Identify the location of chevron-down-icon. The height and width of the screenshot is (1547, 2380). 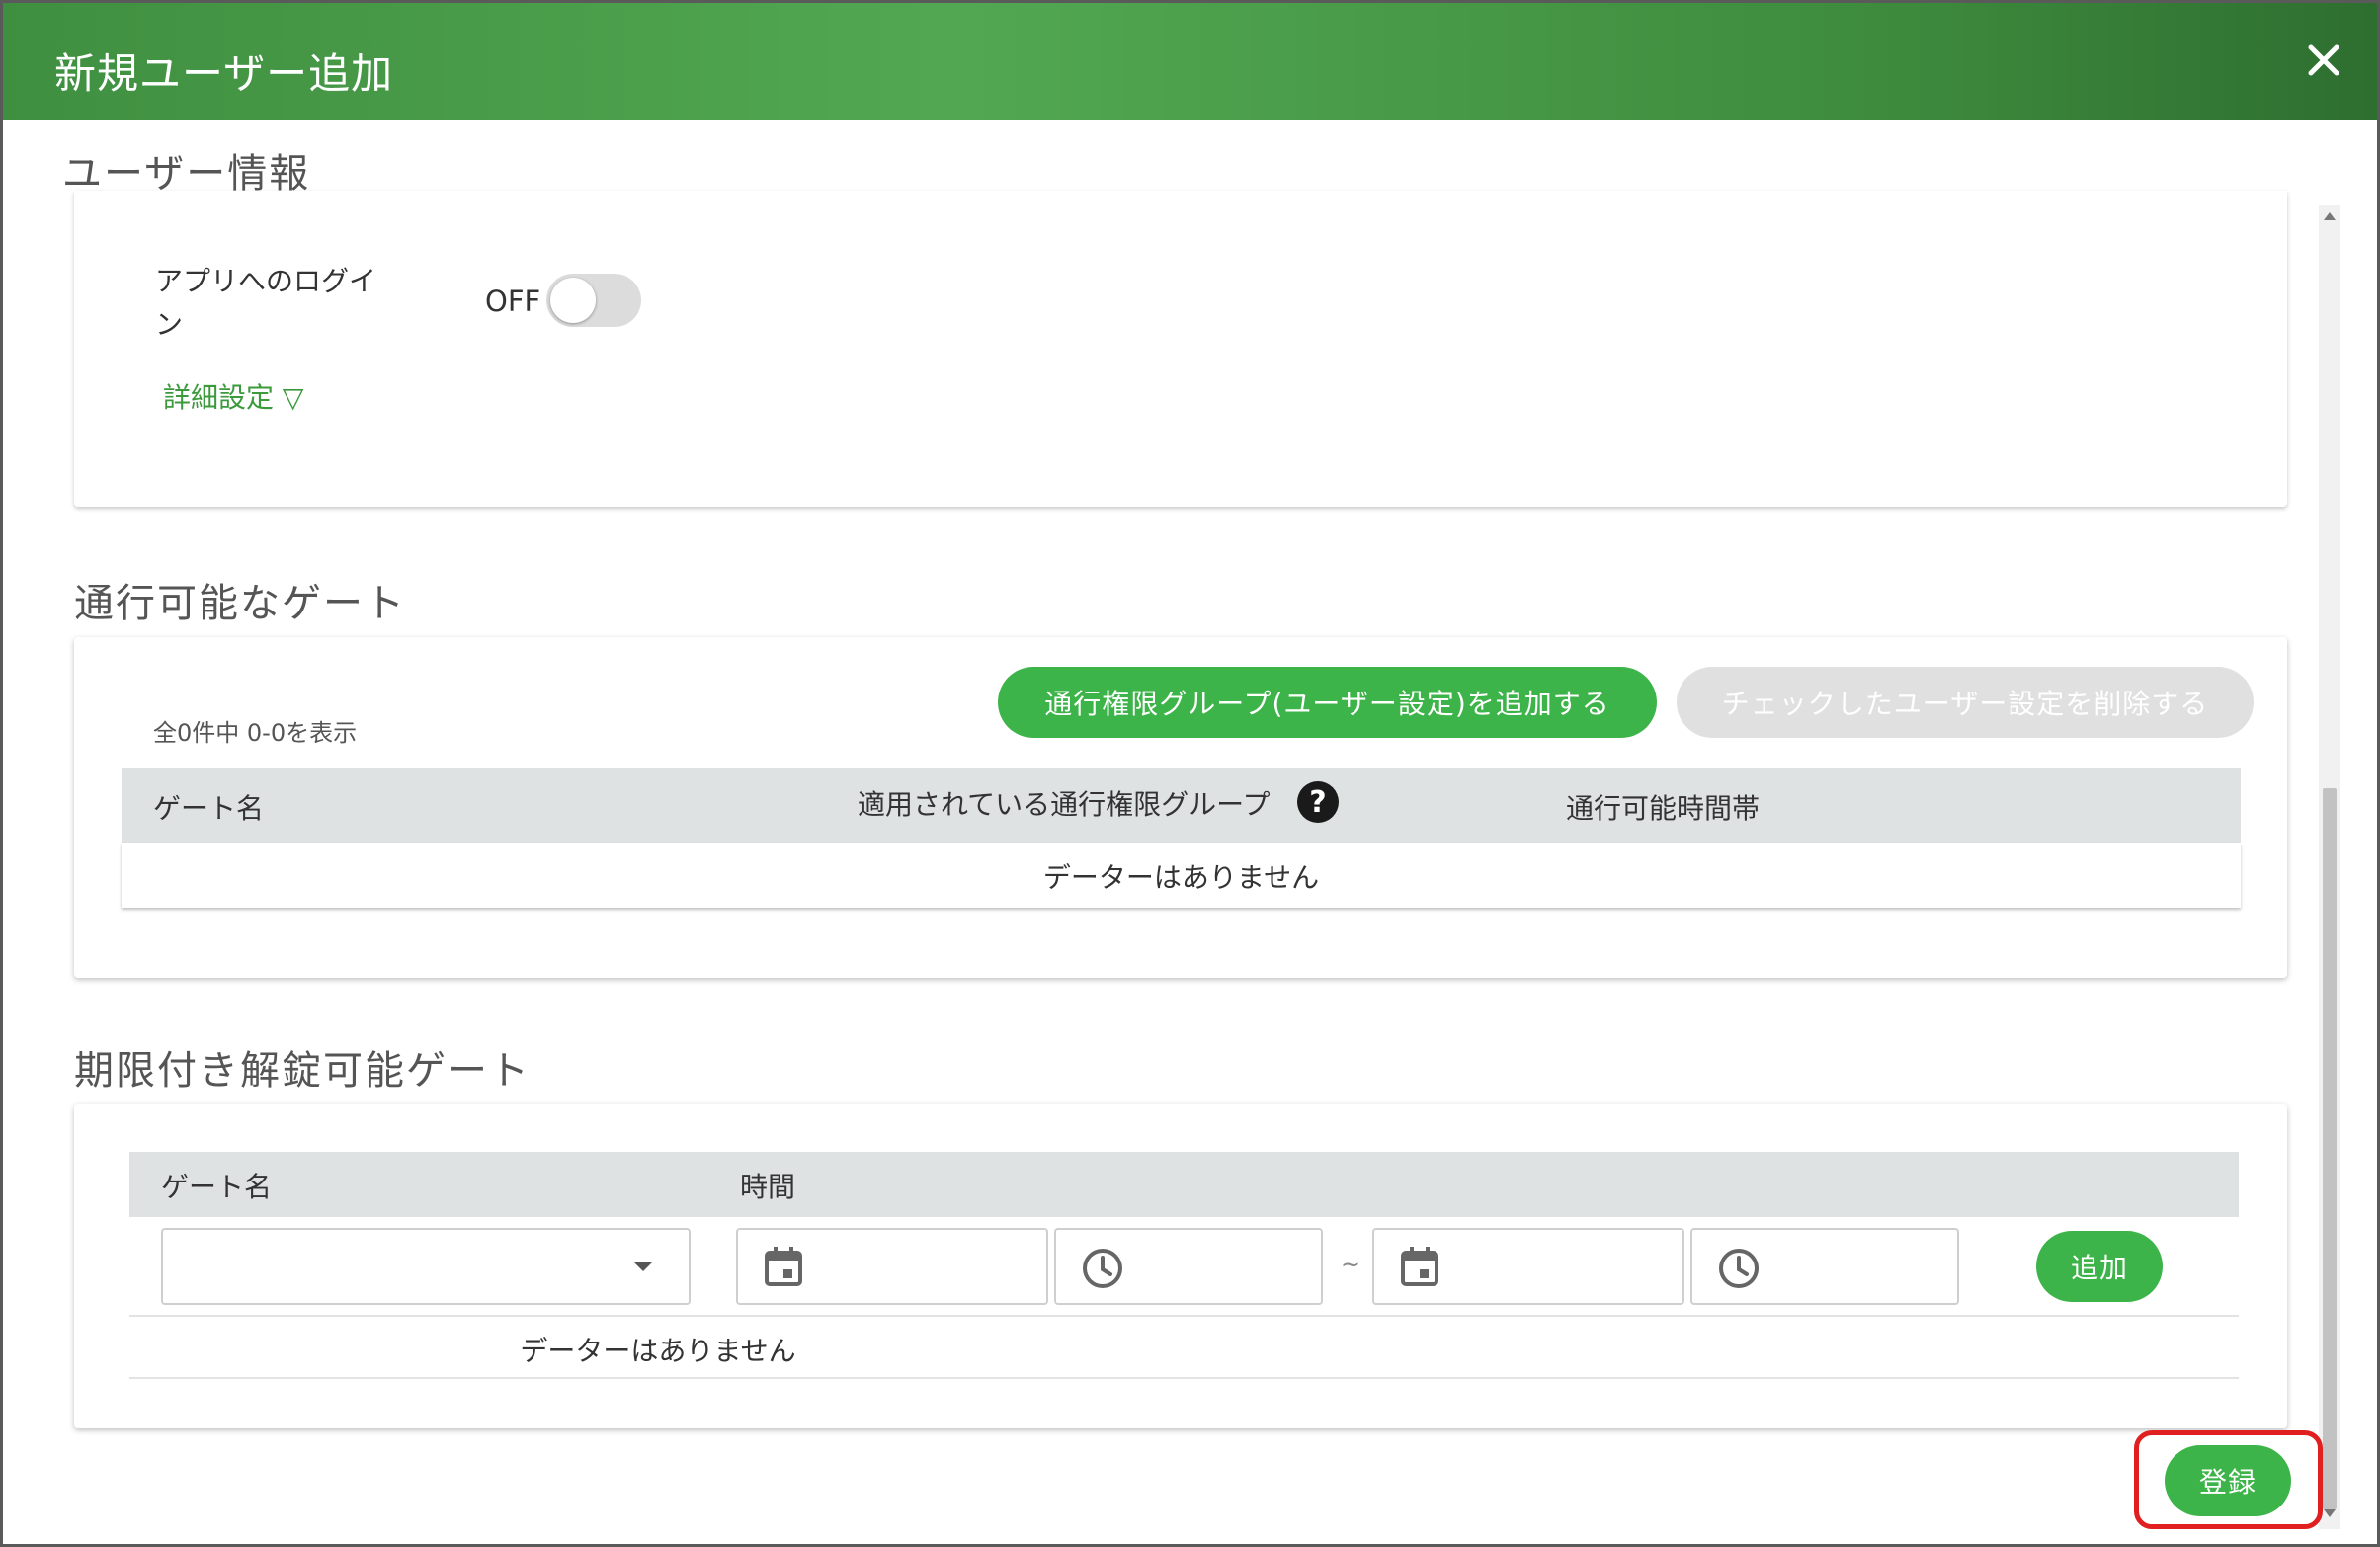
(643, 1266).